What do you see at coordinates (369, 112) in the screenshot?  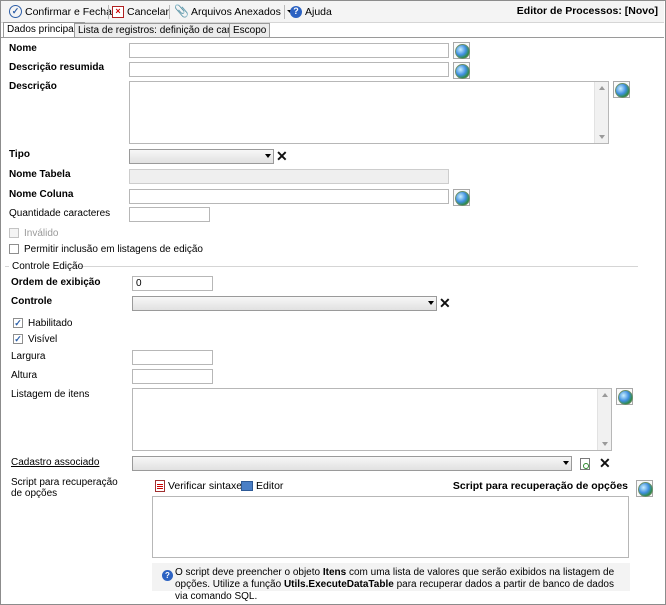 I see `descricao-textarea` at bounding box center [369, 112].